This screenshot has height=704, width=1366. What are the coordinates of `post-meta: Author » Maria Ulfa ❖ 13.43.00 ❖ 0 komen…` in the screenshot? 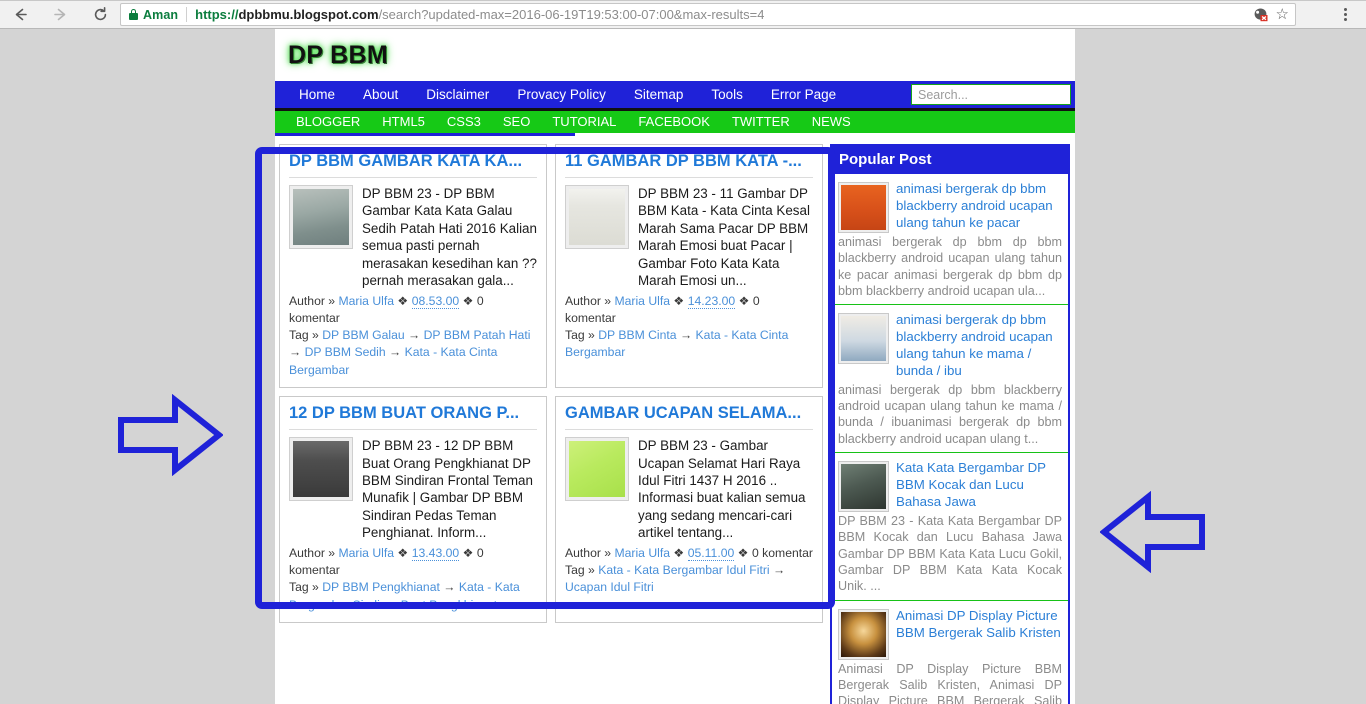 It's located at (413, 562).